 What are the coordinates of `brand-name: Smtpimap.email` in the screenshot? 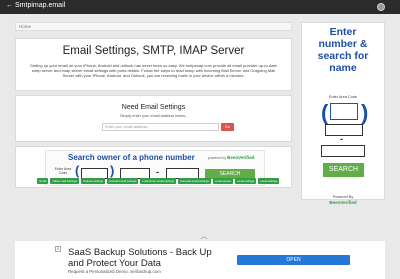 It's located at (40, 5).